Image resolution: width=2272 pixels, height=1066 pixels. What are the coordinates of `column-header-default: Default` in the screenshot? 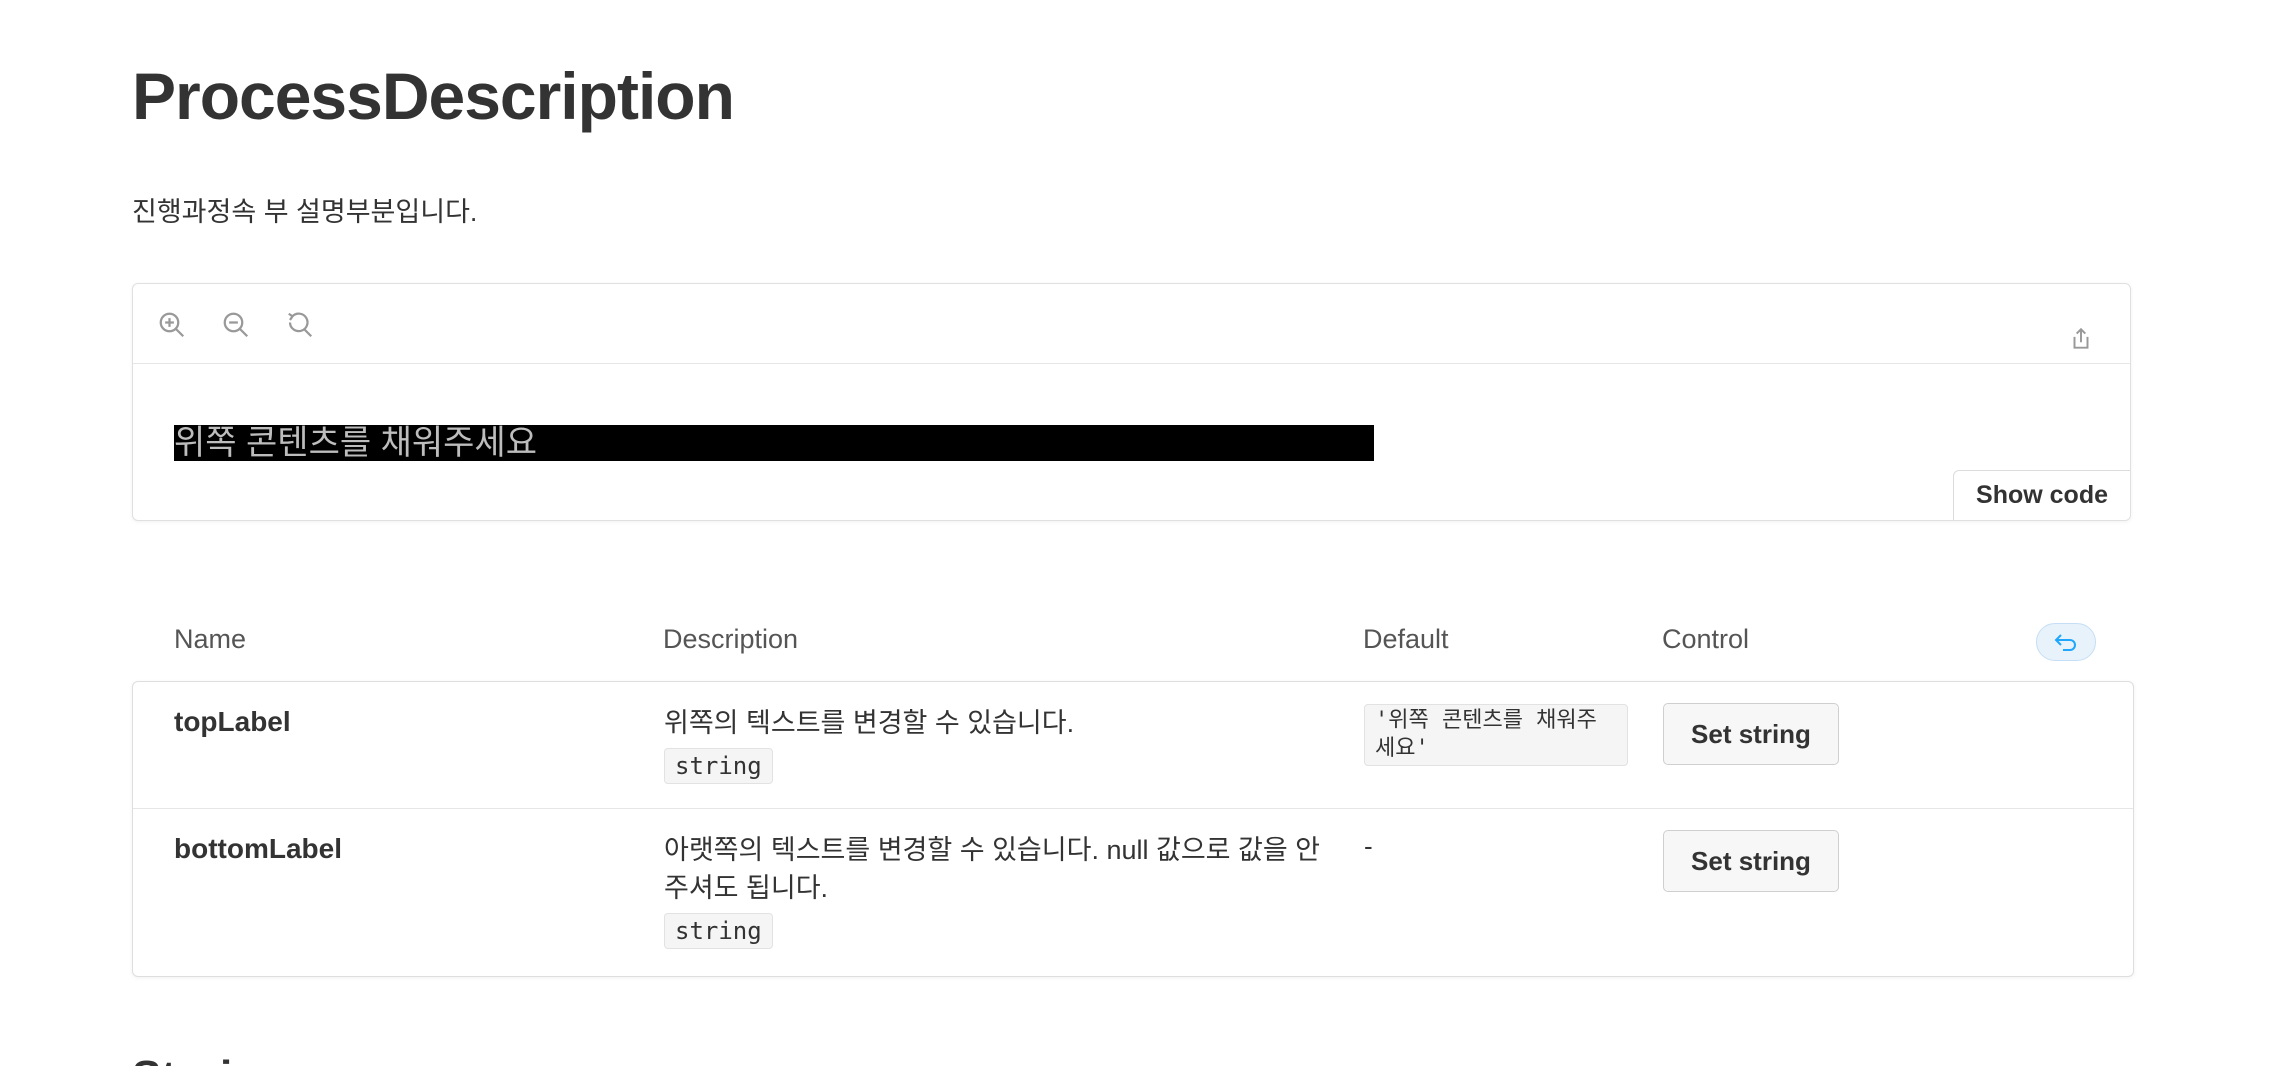 It's located at (1406, 639).